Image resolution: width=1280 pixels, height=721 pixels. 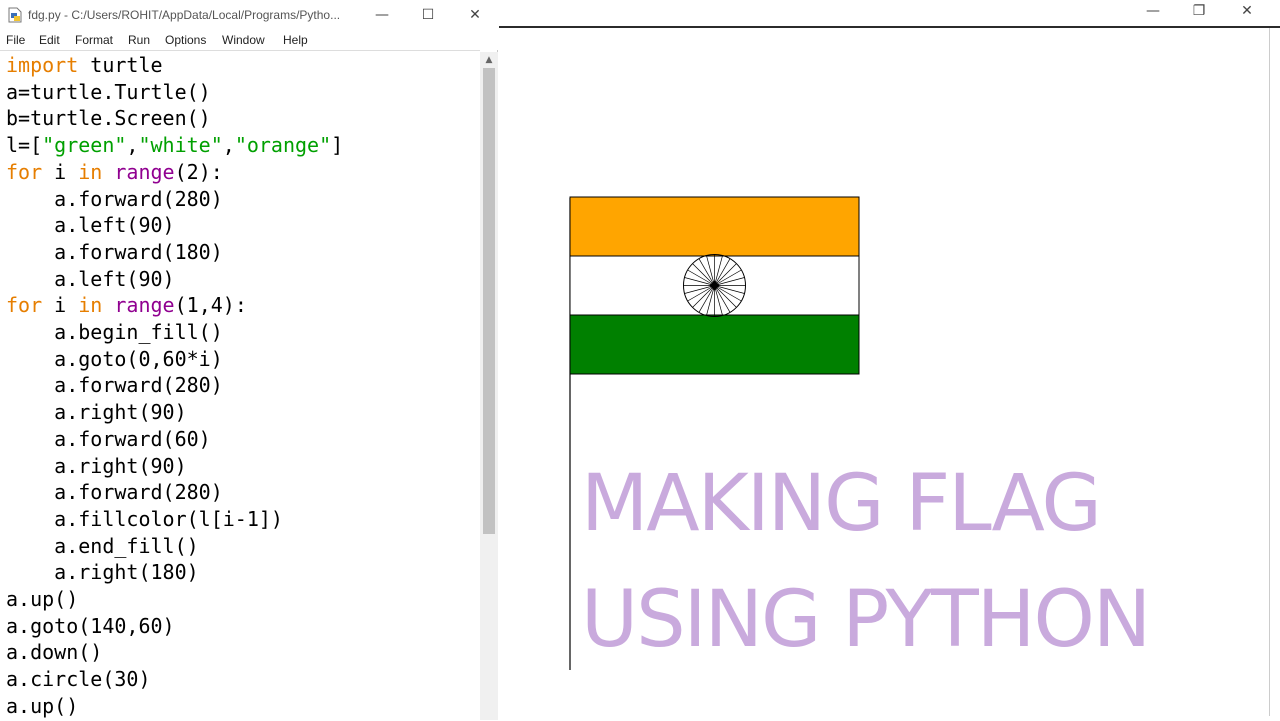 What do you see at coordinates (175, 145) in the screenshot?
I see `code-line: l=["green","white","orange"]` at bounding box center [175, 145].